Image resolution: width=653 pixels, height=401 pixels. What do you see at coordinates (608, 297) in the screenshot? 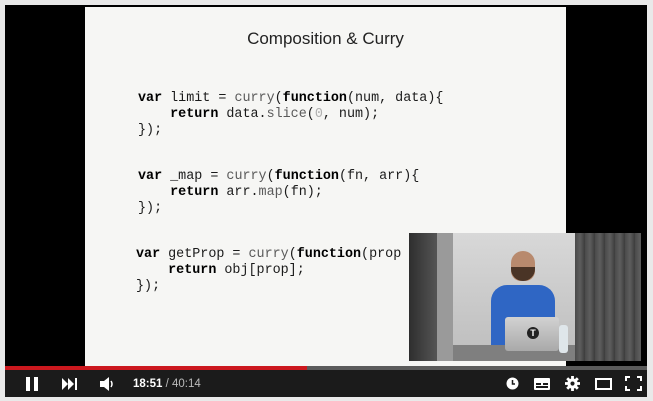
I see `background-curtain` at bounding box center [608, 297].